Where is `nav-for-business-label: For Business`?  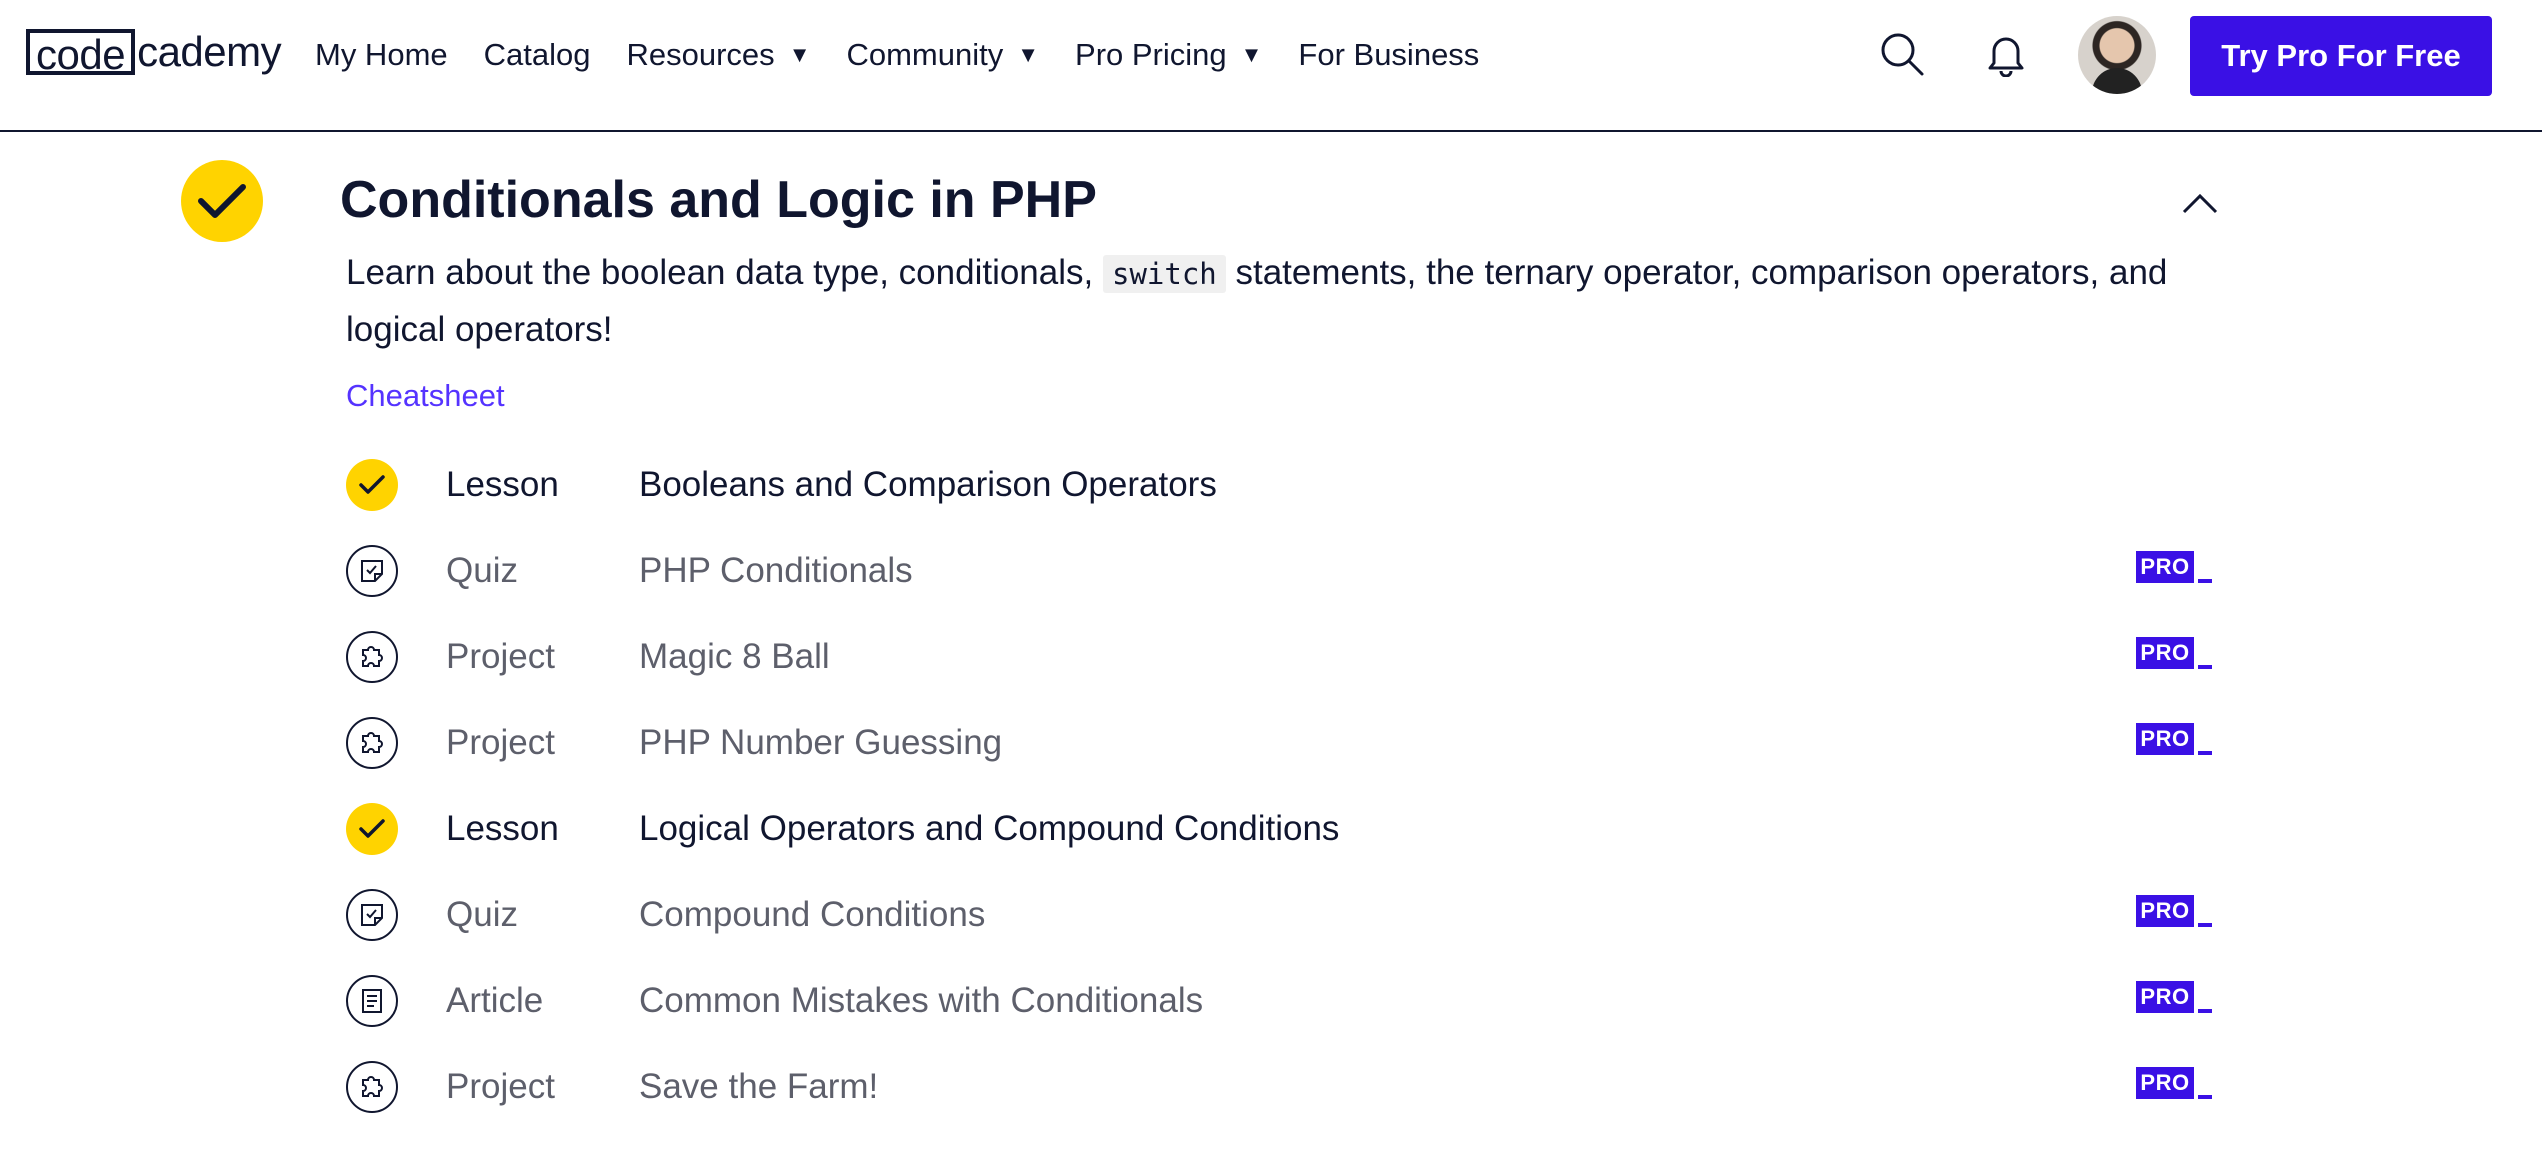 nav-for-business-label: For Business is located at coordinates (1389, 54).